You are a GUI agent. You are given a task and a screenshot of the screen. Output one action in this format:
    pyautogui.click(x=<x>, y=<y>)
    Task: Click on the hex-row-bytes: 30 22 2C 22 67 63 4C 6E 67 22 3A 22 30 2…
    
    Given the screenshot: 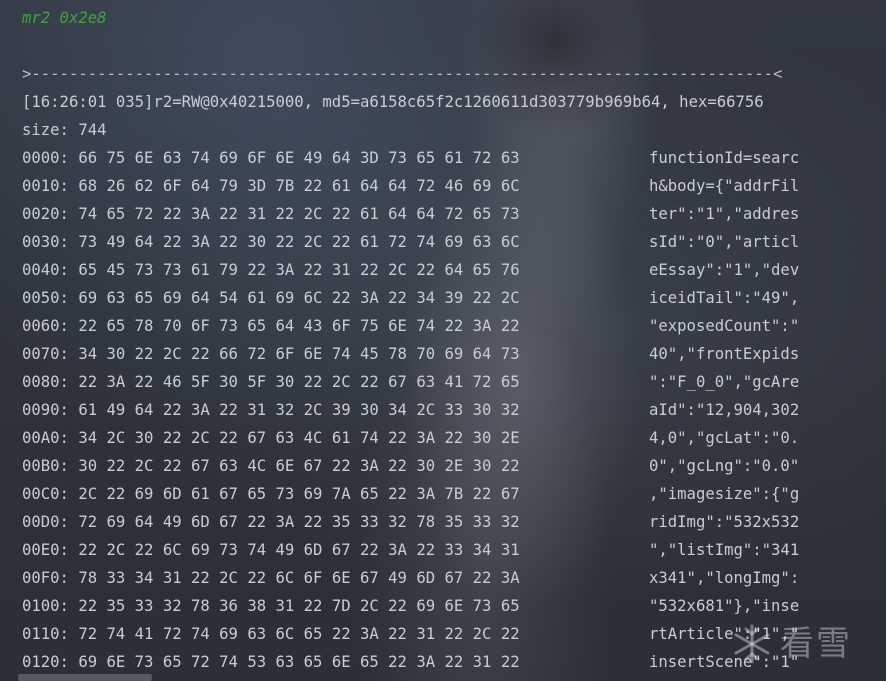 What is the action you would take?
    pyautogui.click(x=299, y=466)
    